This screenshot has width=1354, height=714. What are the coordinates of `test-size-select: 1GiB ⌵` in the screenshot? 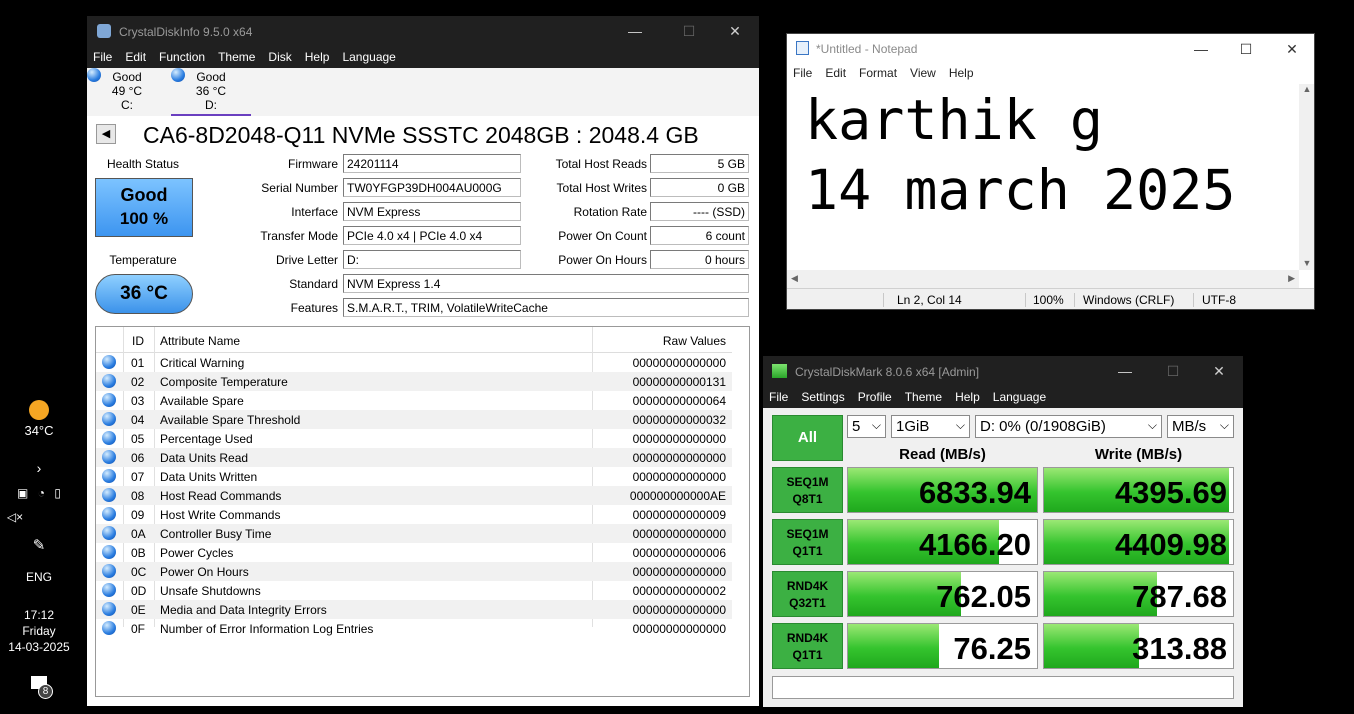 It's located at (930, 426).